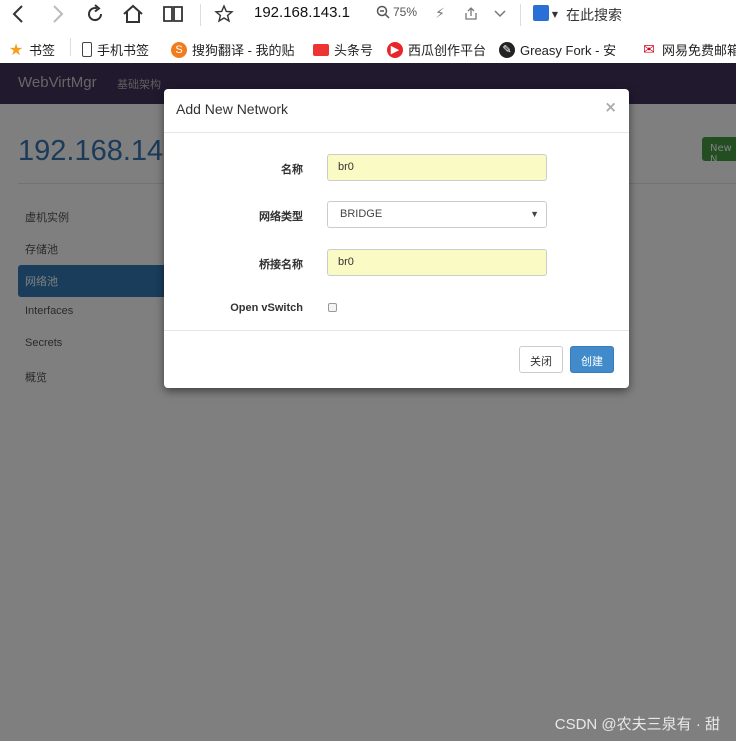 This screenshot has height=741, width=736. Describe the element at coordinates (232, 109) in the screenshot. I see `modal-title: Add New Network` at that location.